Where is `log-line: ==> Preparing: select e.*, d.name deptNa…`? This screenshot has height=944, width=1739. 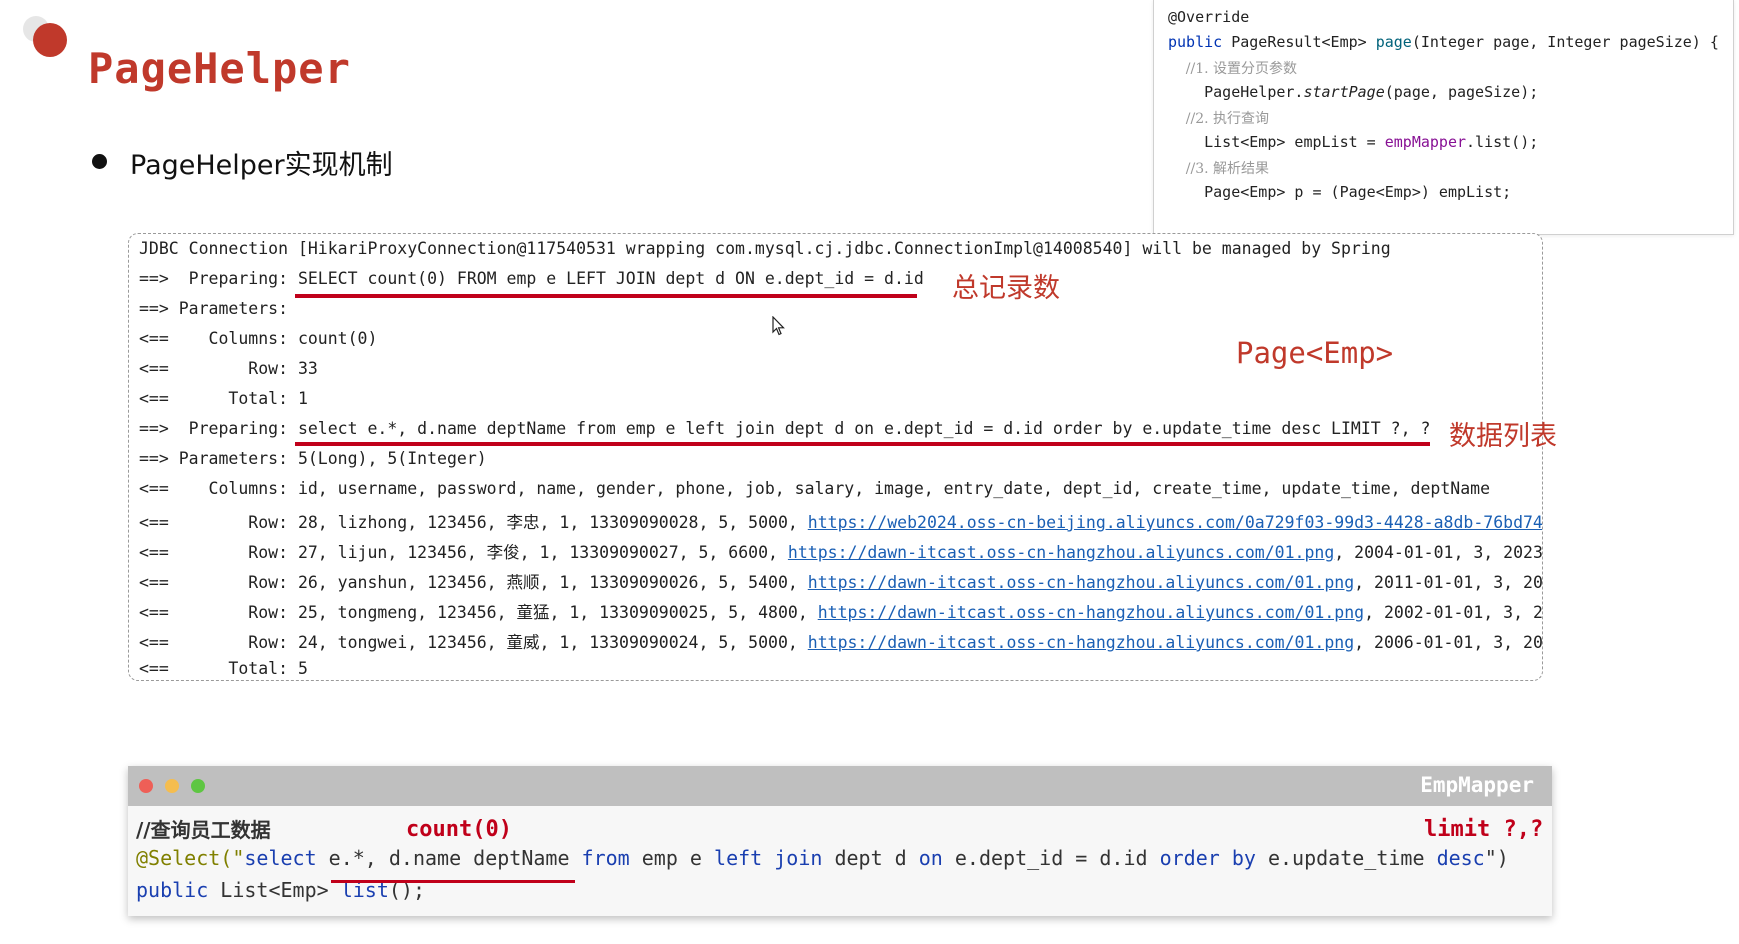 log-line: ==> Preparing: select e.*, d.name deptNa… is located at coordinates (785, 428).